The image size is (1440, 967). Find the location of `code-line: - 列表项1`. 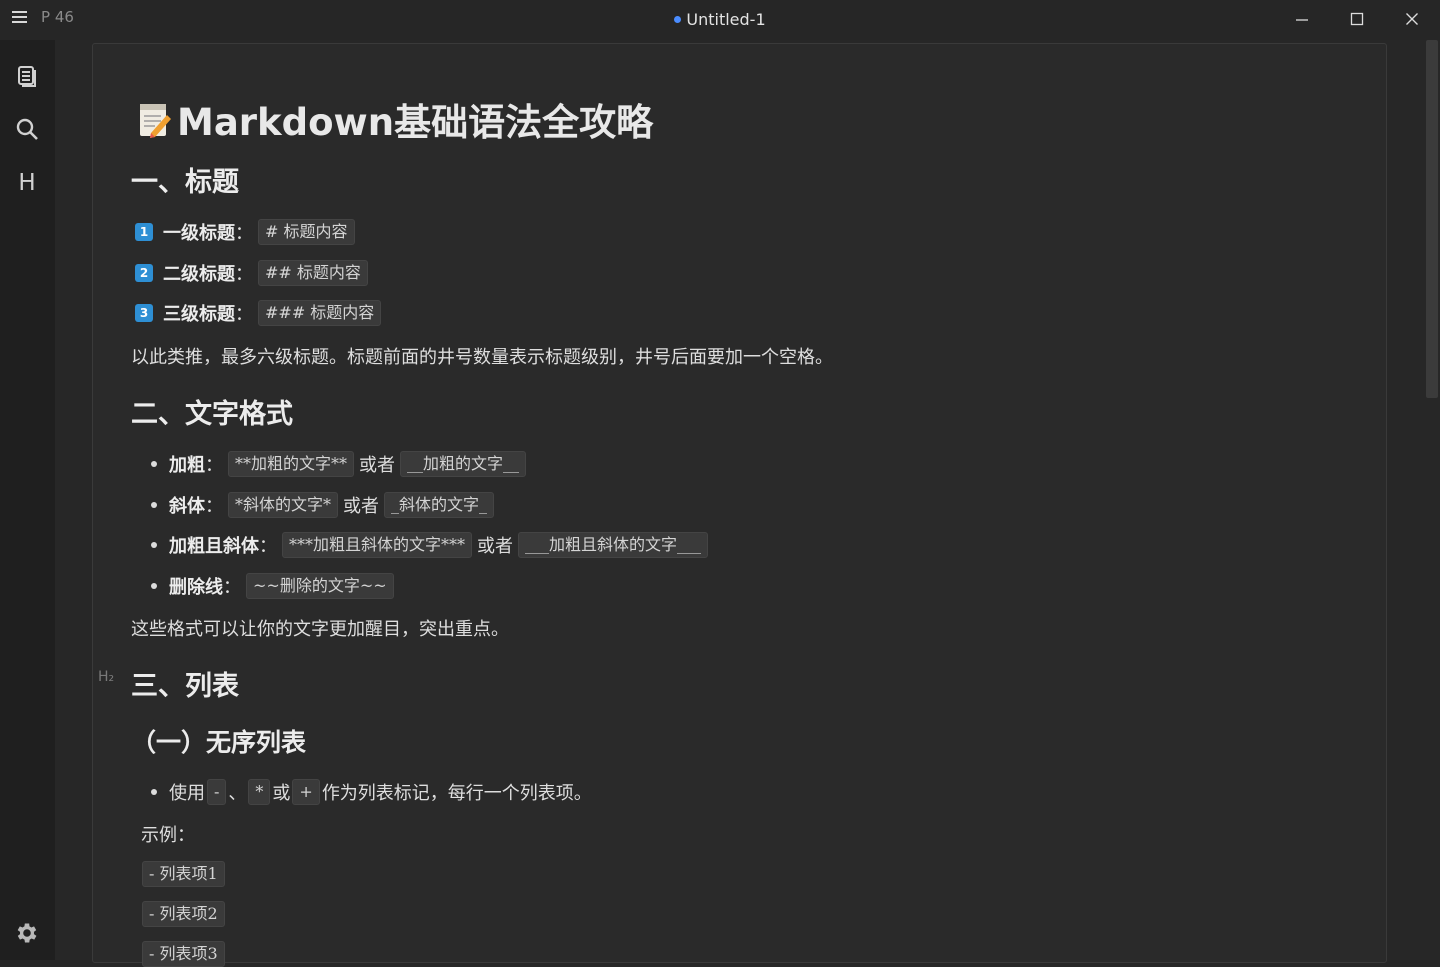

code-line: - 列表项1 is located at coordinates (183, 874).